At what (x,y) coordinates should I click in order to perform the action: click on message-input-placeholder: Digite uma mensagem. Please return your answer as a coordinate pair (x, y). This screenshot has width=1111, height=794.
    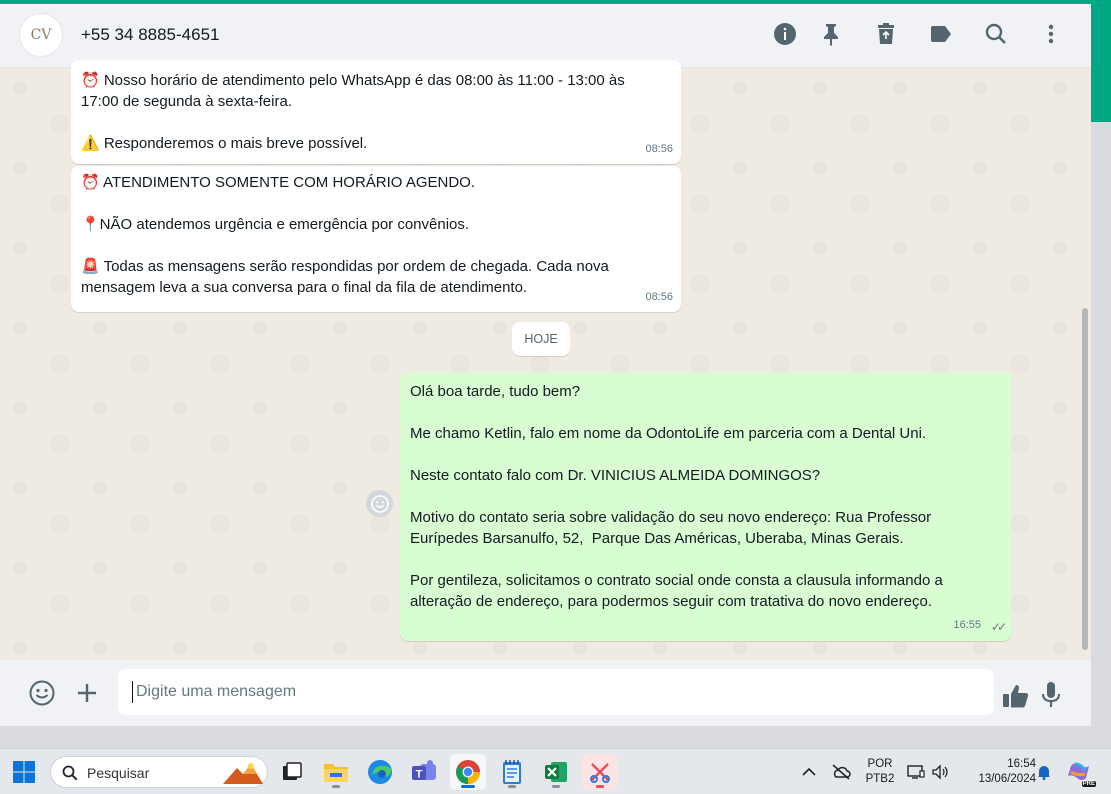
    Looking at the image, I should click on (216, 691).